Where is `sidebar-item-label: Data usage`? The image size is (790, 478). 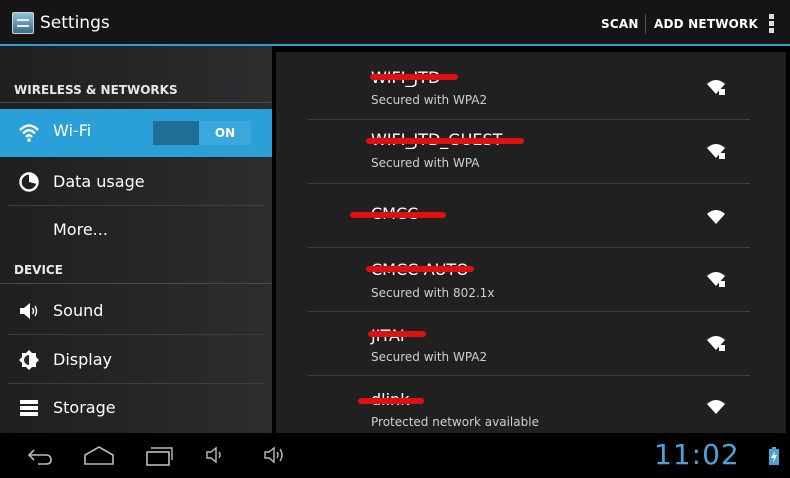
sidebar-item-label: Data usage is located at coordinates (99, 181).